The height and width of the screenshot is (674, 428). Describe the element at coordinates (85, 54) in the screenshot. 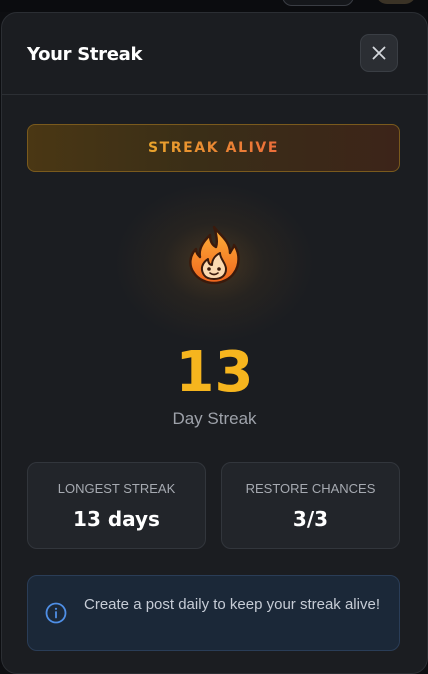

I see `panel-title: Your Streak` at that location.